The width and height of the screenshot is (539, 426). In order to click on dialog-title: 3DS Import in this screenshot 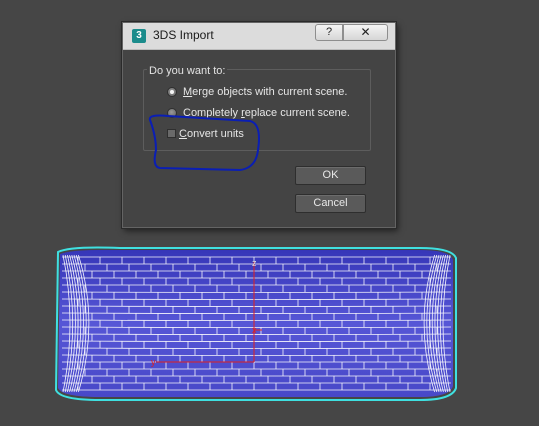, I will do `click(183, 35)`.